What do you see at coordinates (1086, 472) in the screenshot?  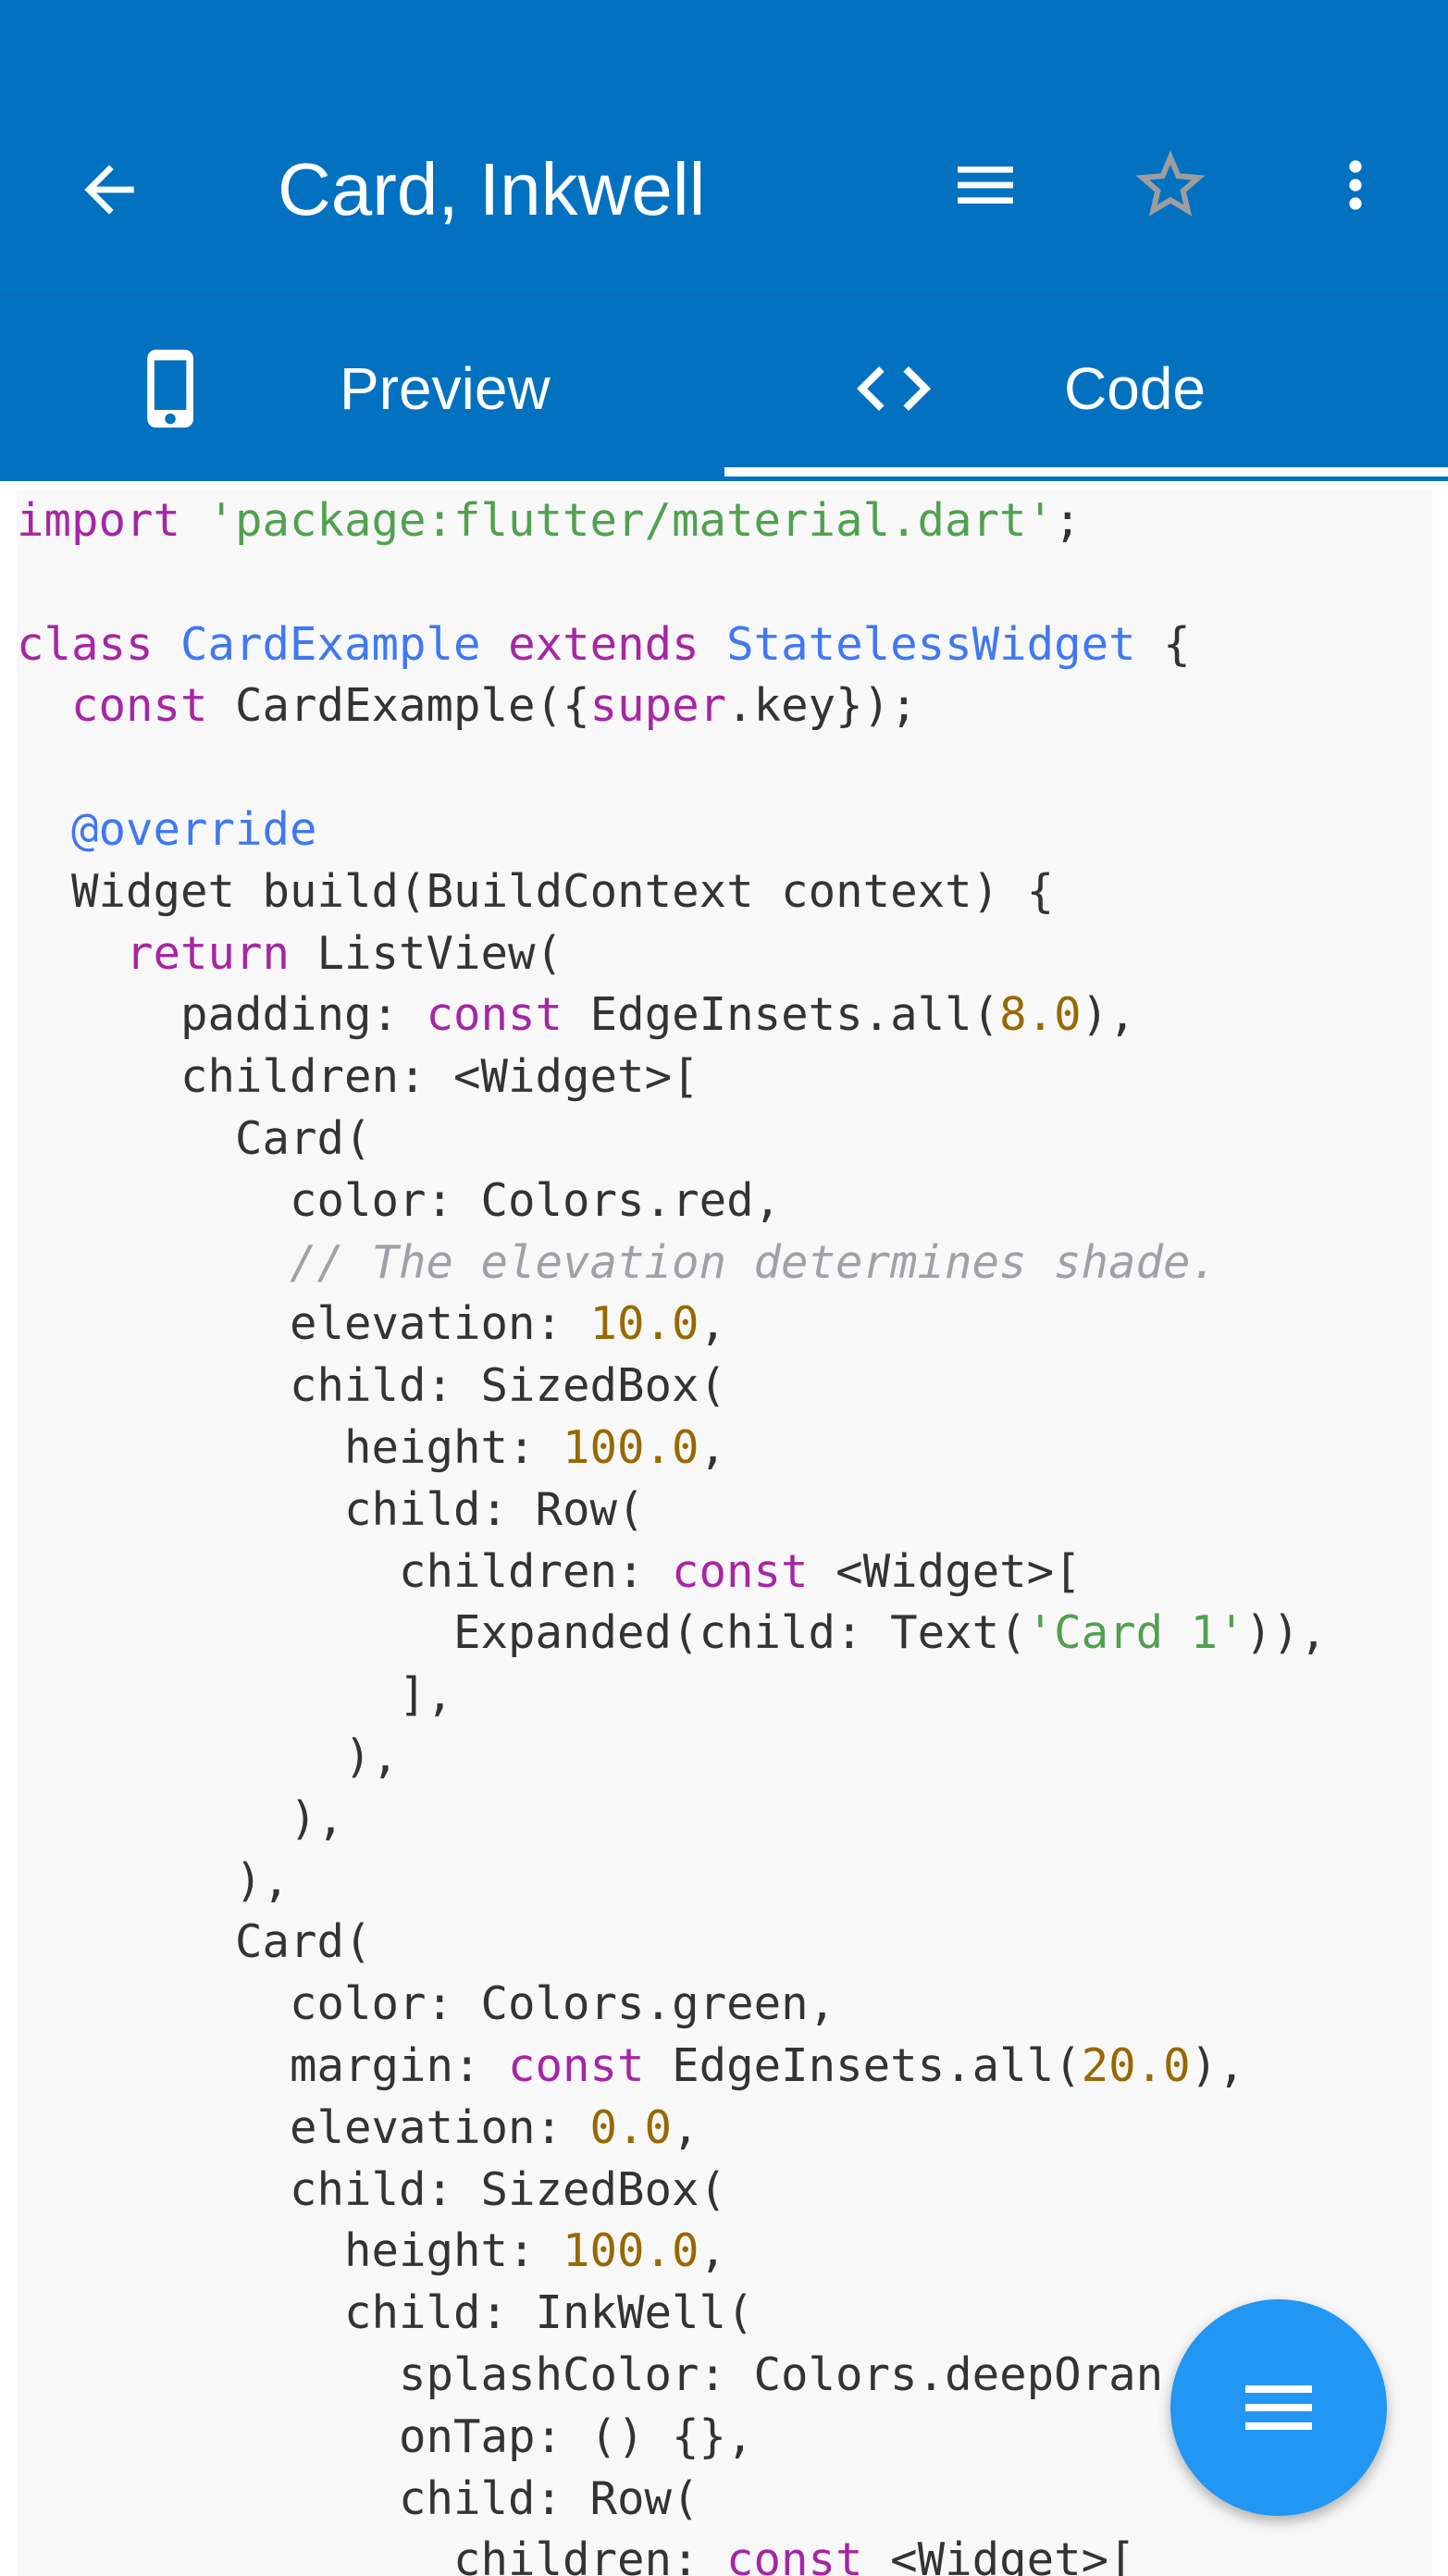 I see `selected-tab-indicator` at bounding box center [1086, 472].